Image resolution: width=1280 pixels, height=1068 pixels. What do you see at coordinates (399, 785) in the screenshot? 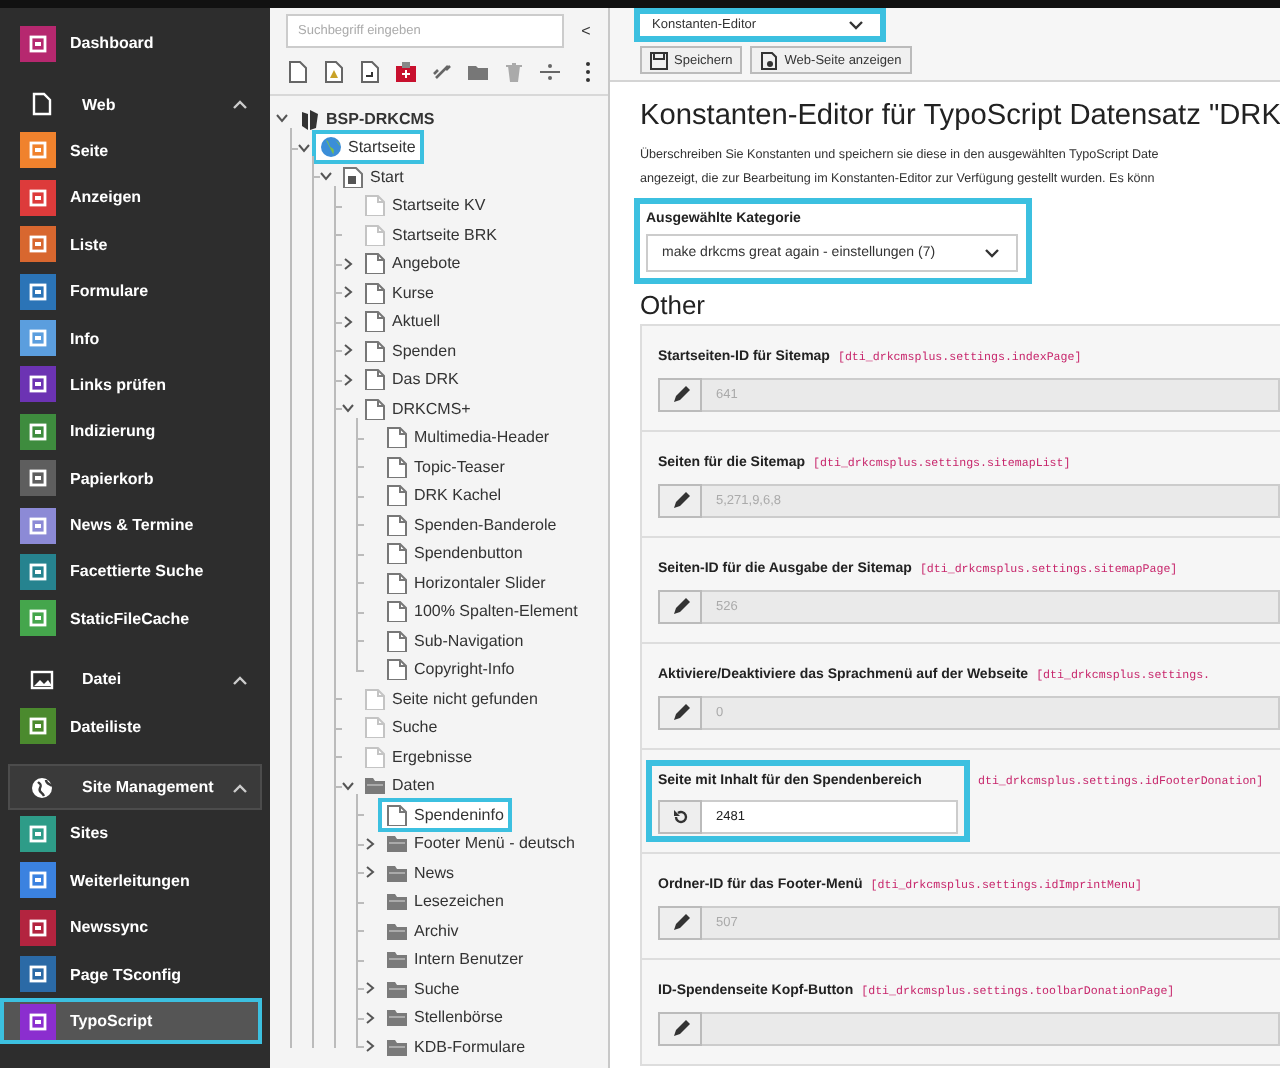
I see `tree-node: Daten` at bounding box center [399, 785].